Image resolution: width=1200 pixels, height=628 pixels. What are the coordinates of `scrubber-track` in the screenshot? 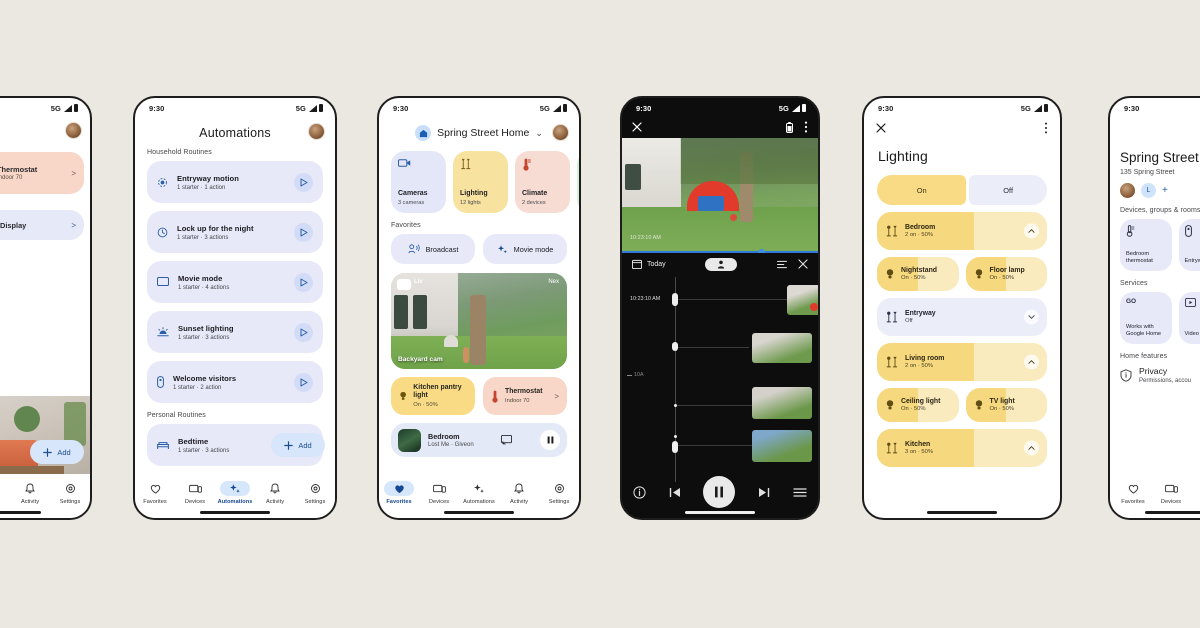 It's located at (720, 252).